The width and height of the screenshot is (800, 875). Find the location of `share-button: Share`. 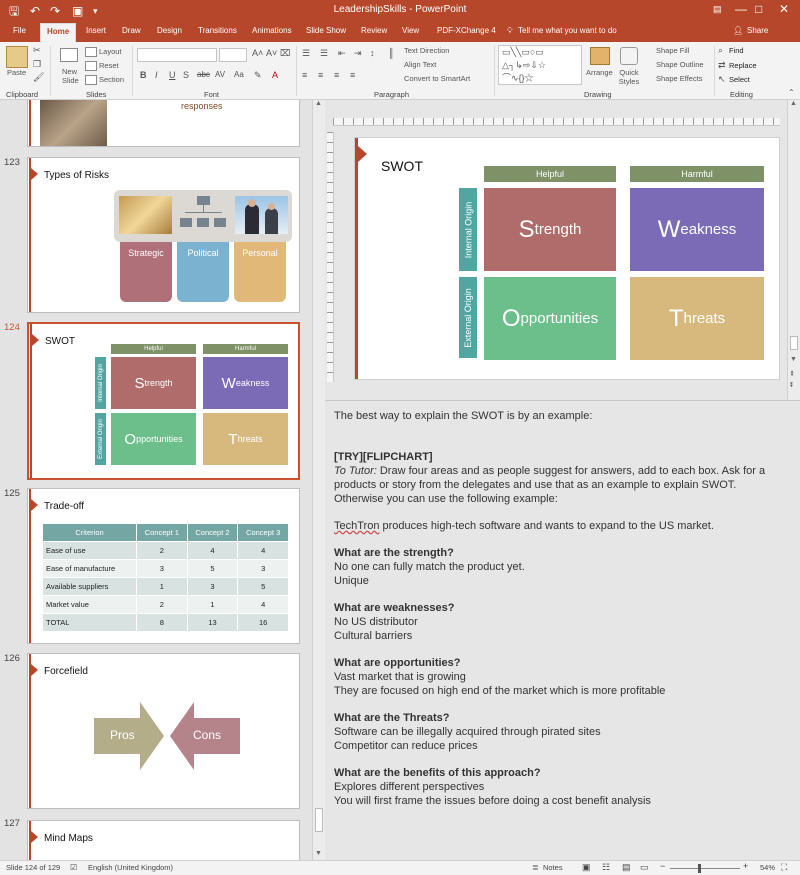

share-button: Share is located at coordinates (757, 30).